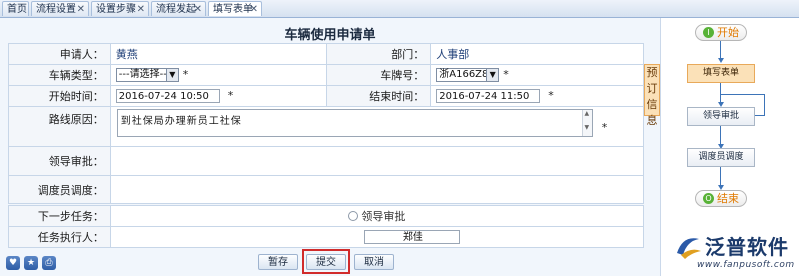  What do you see at coordinates (31, 263) in the screenshot?
I see `star-icon: ★` at bounding box center [31, 263].